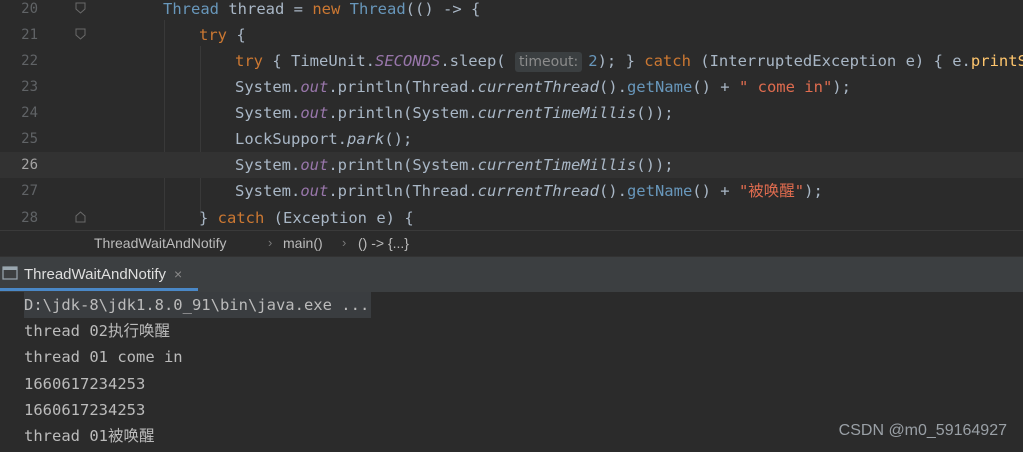  Describe the element at coordinates (324, 139) in the screenshot. I see `code-text: LockSupport.park();` at that location.